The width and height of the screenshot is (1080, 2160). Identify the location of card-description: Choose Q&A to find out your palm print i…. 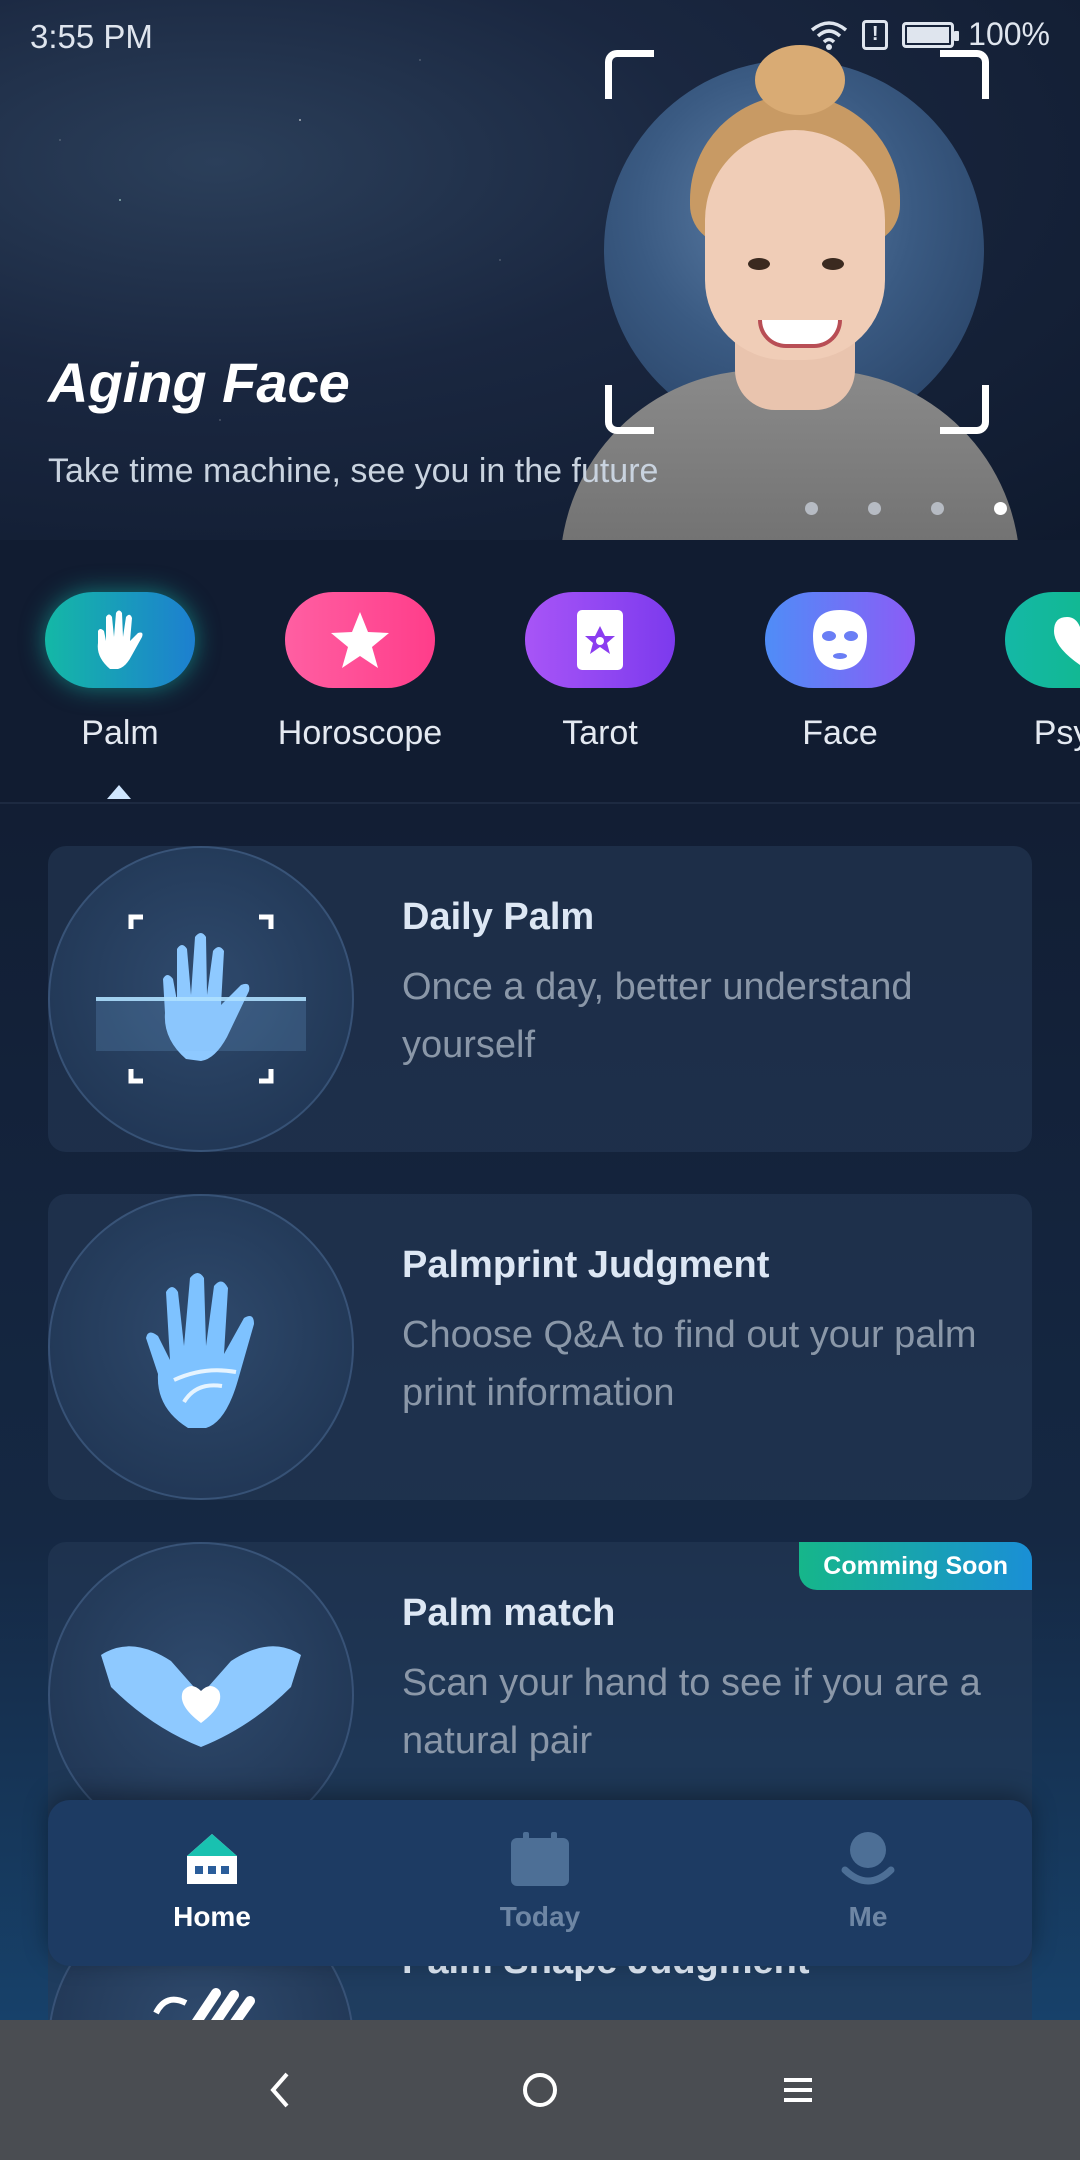
(689, 1364).